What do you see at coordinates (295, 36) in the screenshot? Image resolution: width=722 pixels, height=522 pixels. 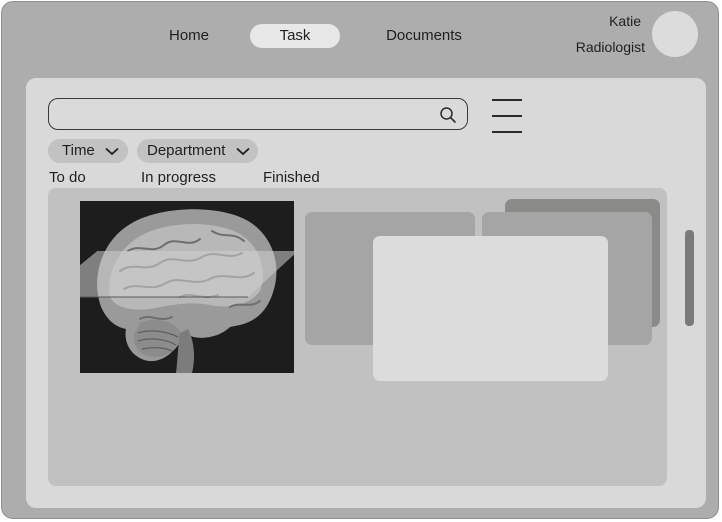 I see `nav-task: Task` at bounding box center [295, 36].